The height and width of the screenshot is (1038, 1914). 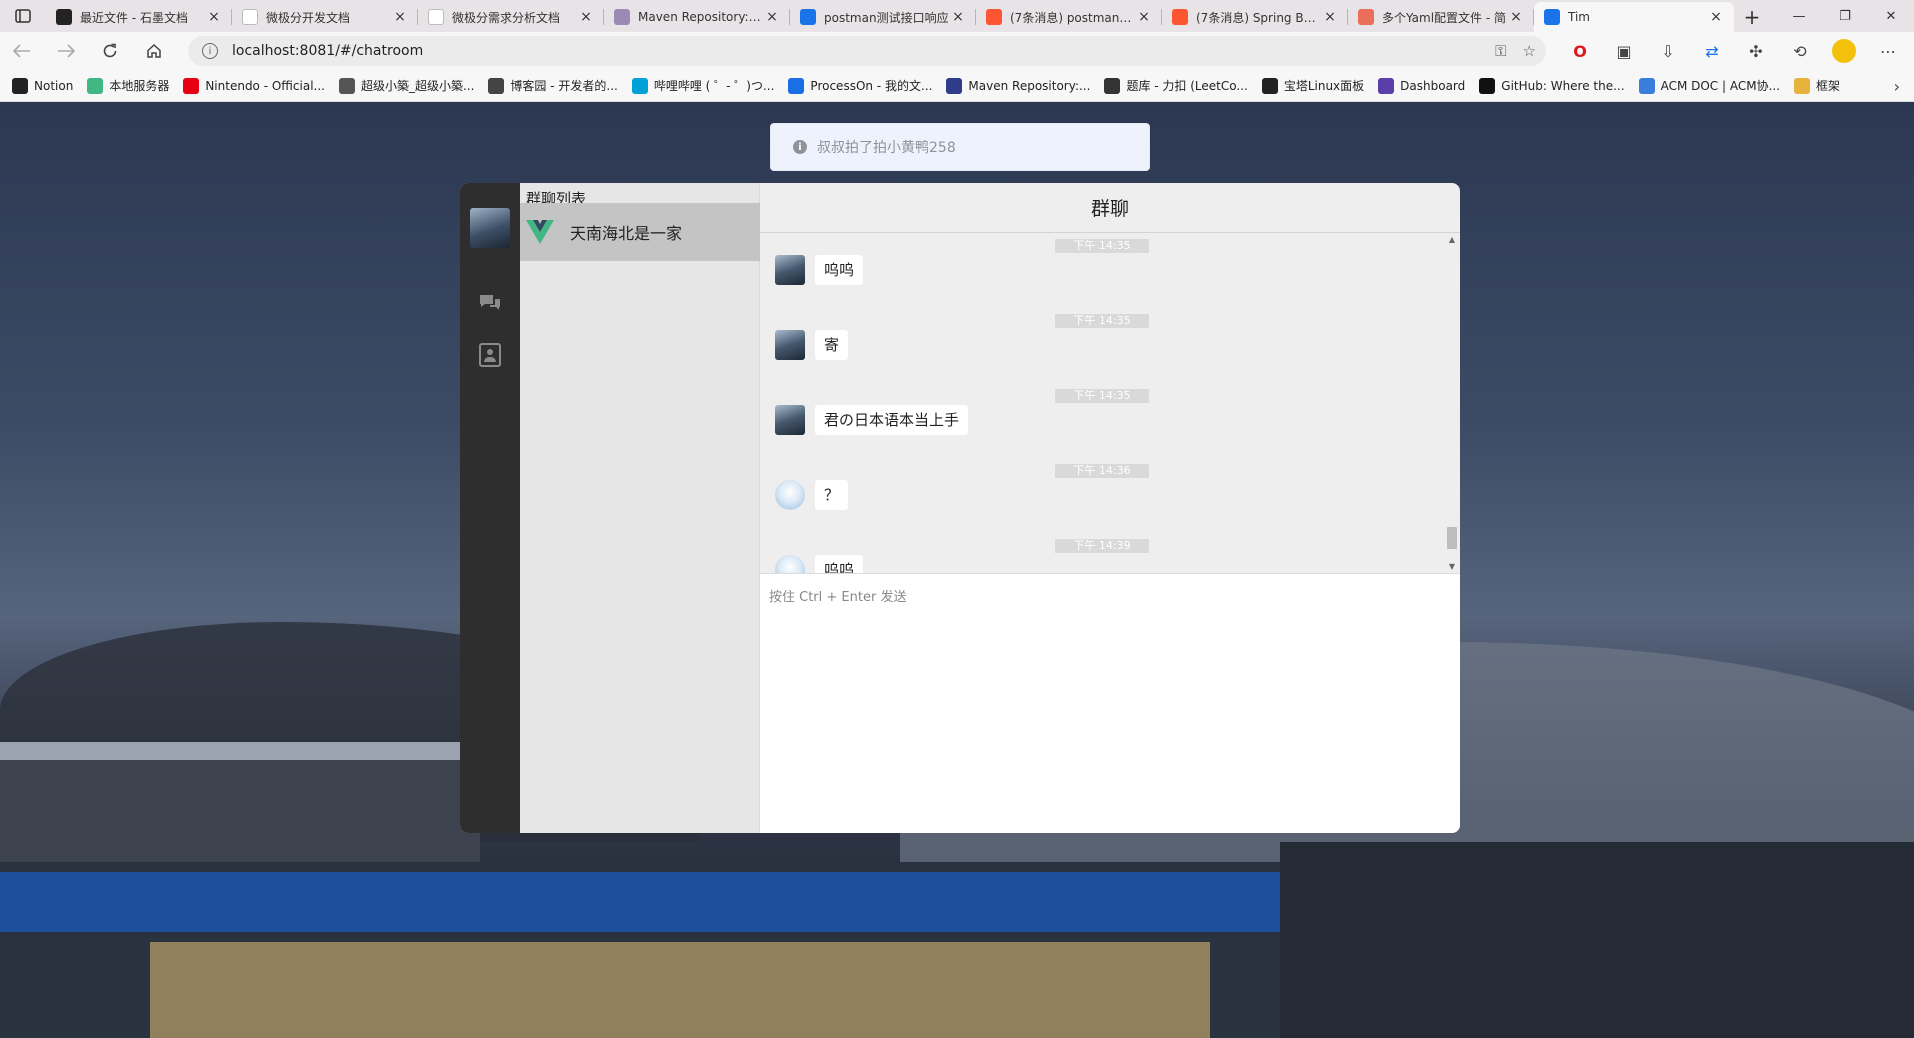 I want to click on bookmark-item: Notion, so click(x=43, y=85).